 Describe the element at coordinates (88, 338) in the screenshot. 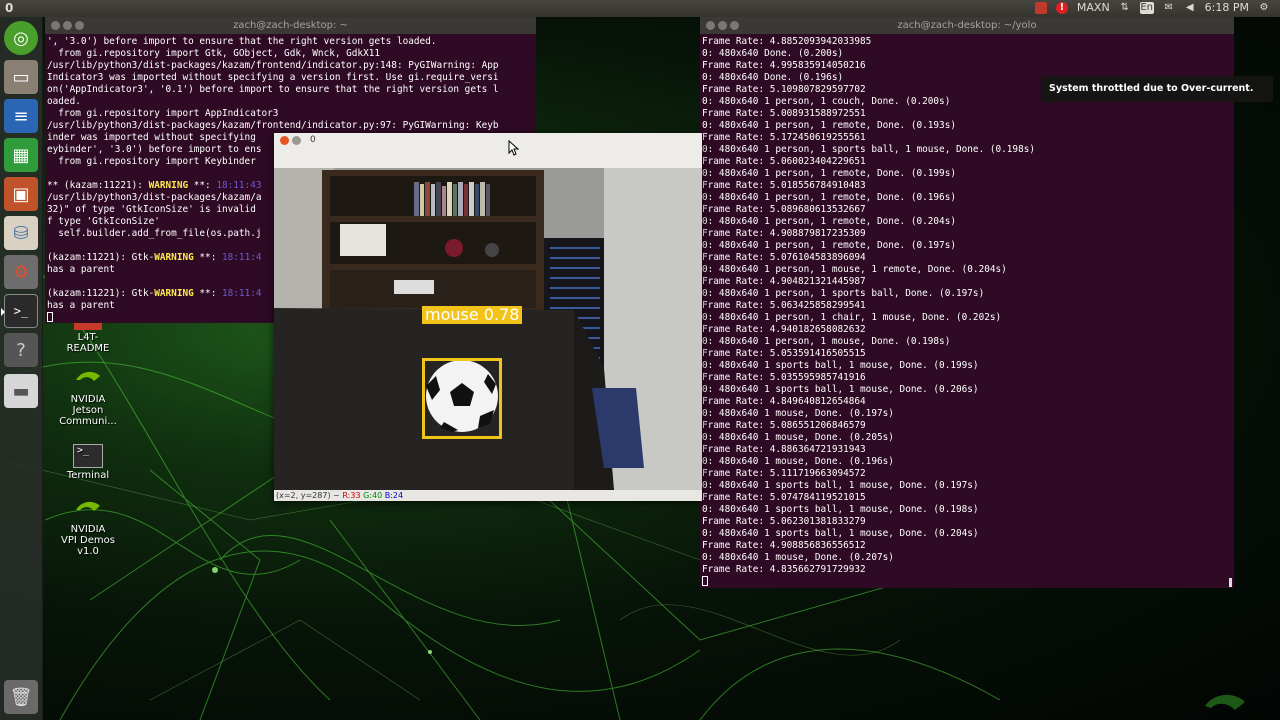

I see `desktop-icon-readme: L4T- README` at that location.